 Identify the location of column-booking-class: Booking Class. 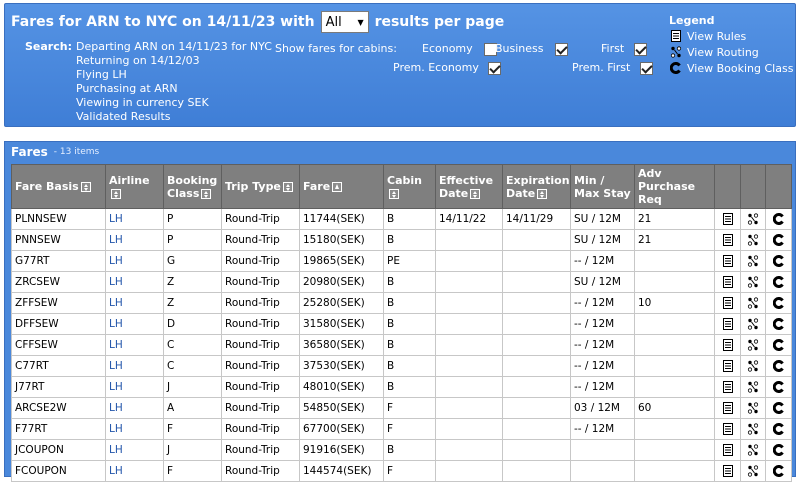
(192, 186).